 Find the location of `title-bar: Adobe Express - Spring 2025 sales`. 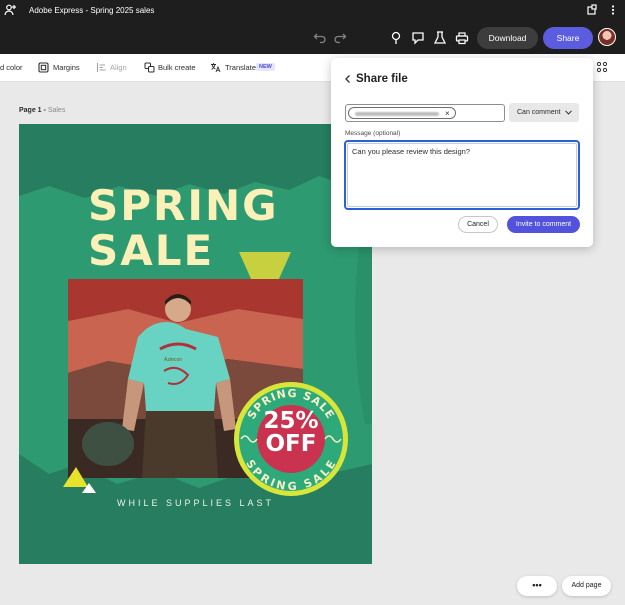

title-bar: Adobe Express - Spring 2025 sales is located at coordinates (312, 10).